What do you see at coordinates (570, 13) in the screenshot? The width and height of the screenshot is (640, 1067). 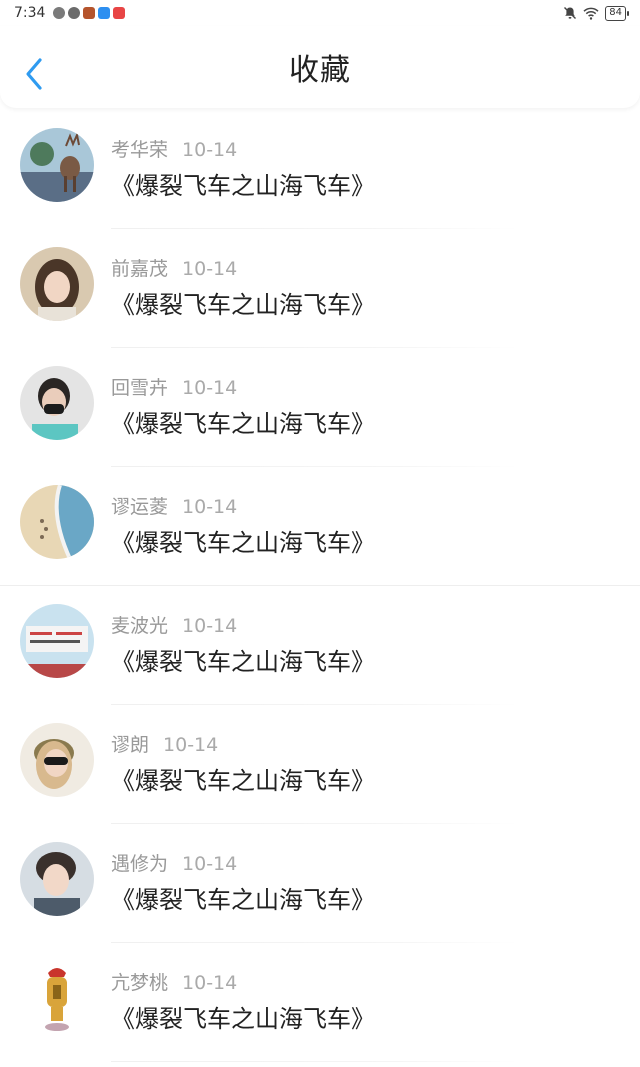 I see `mute-bell-icon` at bounding box center [570, 13].